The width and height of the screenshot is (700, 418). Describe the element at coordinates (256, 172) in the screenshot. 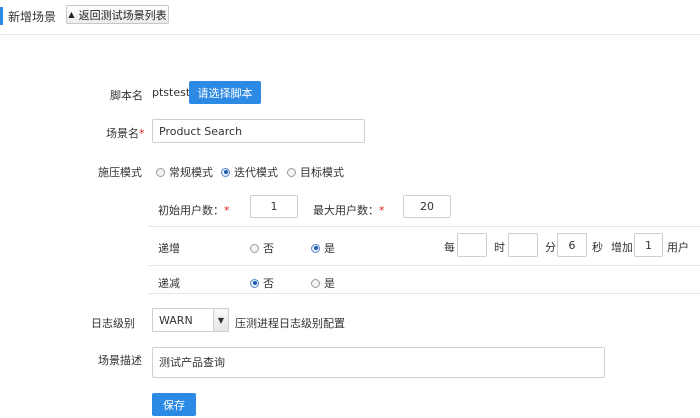

I see `mode-iteration-label: 迭代模式` at that location.